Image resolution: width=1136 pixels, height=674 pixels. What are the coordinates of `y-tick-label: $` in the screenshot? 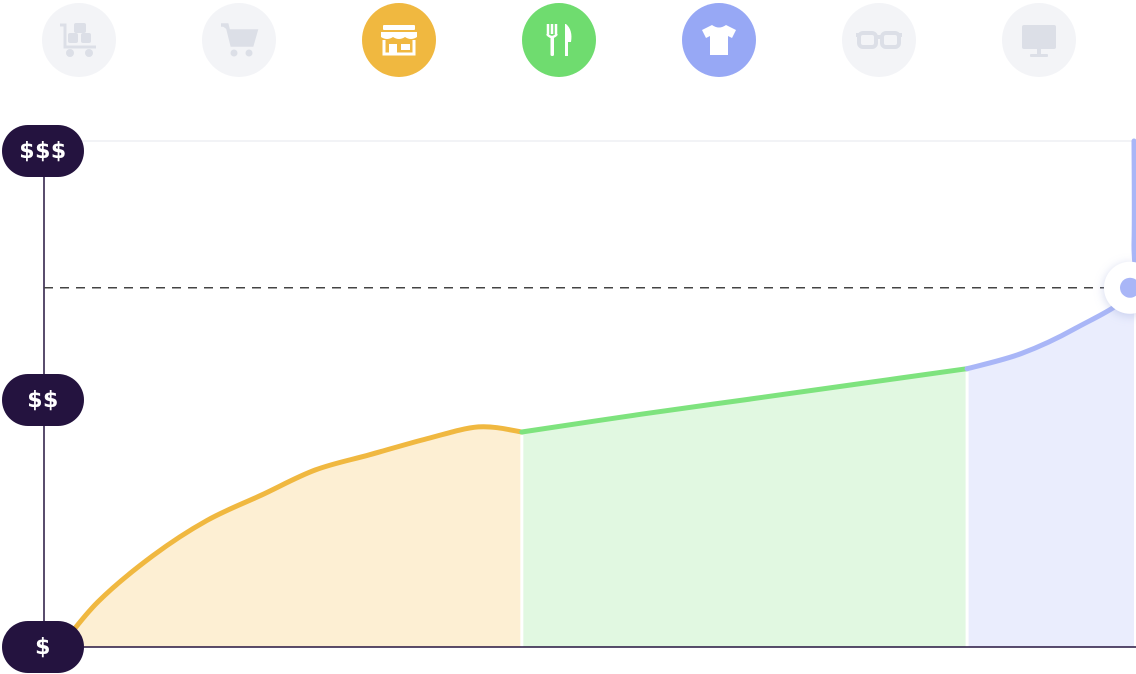 It's located at (43, 647).